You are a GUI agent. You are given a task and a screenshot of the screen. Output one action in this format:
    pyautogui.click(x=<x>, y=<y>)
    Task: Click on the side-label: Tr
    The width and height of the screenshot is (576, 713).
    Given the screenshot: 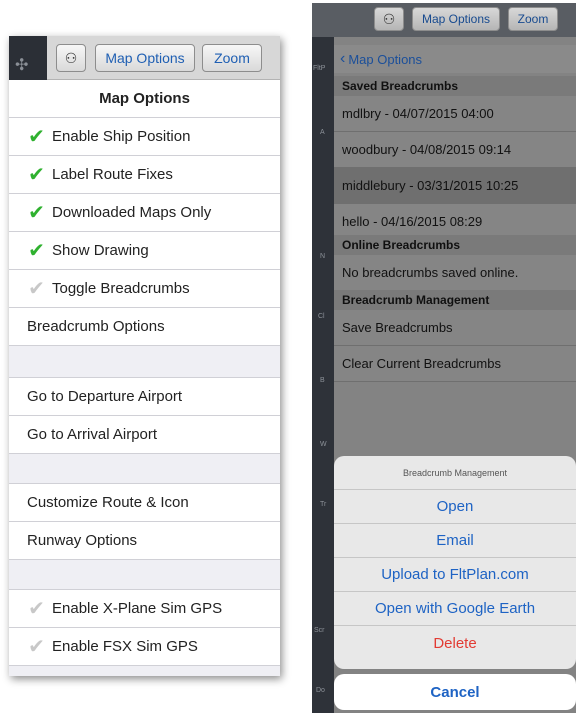 What is the action you would take?
    pyautogui.click(x=323, y=504)
    